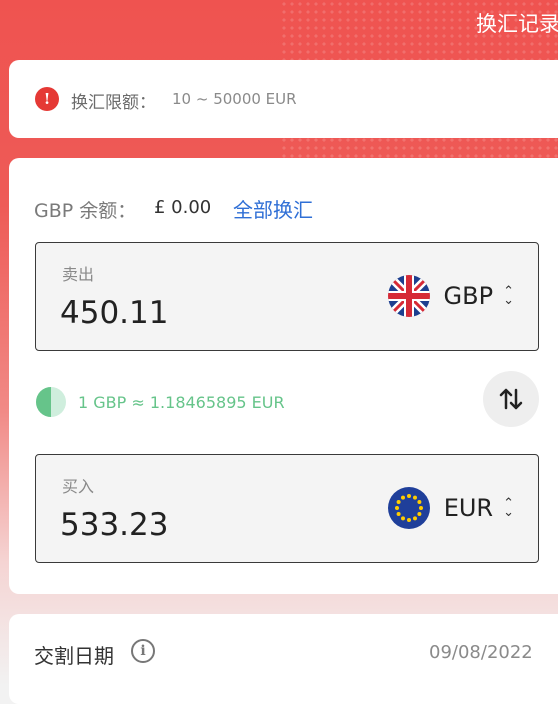 Image resolution: width=558 pixels, height=704 pixels. Describe the element at coordinates (74, 656) in the screenshot. I see `settlement-date-label: 交割日期` at that location.